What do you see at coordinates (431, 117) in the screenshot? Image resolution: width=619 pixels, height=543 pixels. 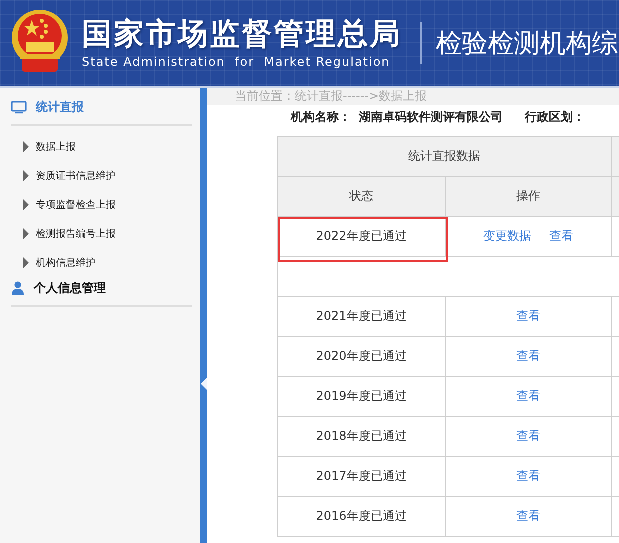 I see `org-name: 湖南卓码软件测评有限公司` at bounding box center [431, 117].